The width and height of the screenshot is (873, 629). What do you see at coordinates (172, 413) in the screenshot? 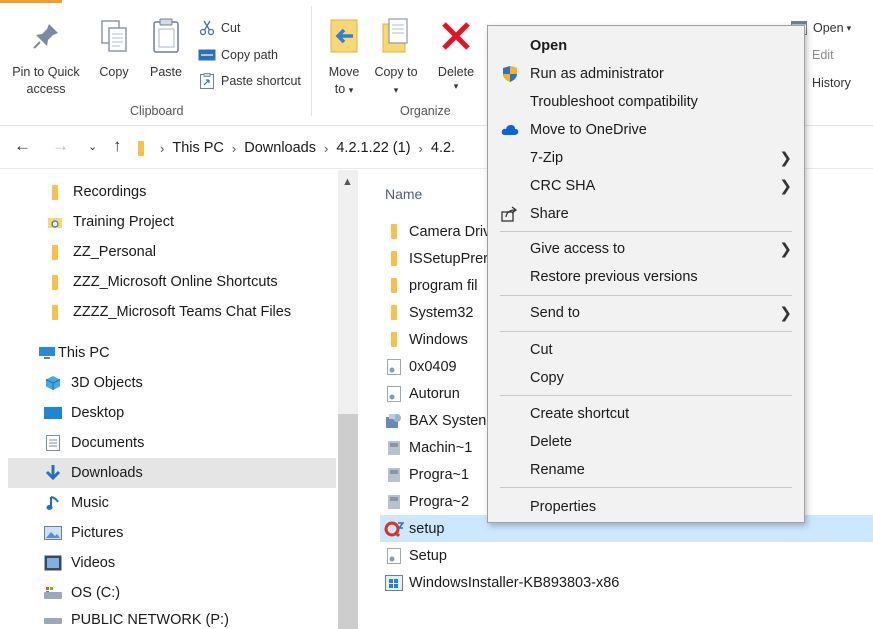
I see `nav-item-desktop: Desktop` at bounding box center [172, 413].